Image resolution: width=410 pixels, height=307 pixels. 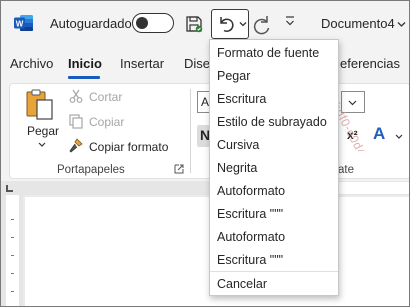 I want to click on ribbon-tabs: Archivo Inicio Insertar Dise eferencias, so click(x=205, y=63).